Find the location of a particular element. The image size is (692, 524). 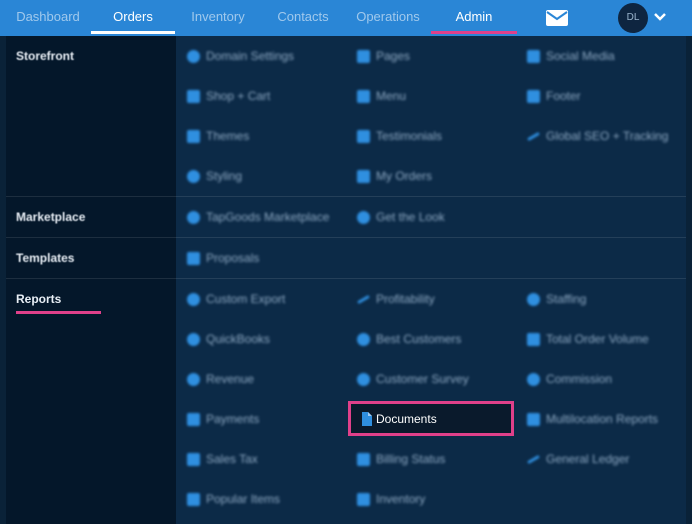

menu-item-billing-status: Billing Status is located at coordinates (401, 459).